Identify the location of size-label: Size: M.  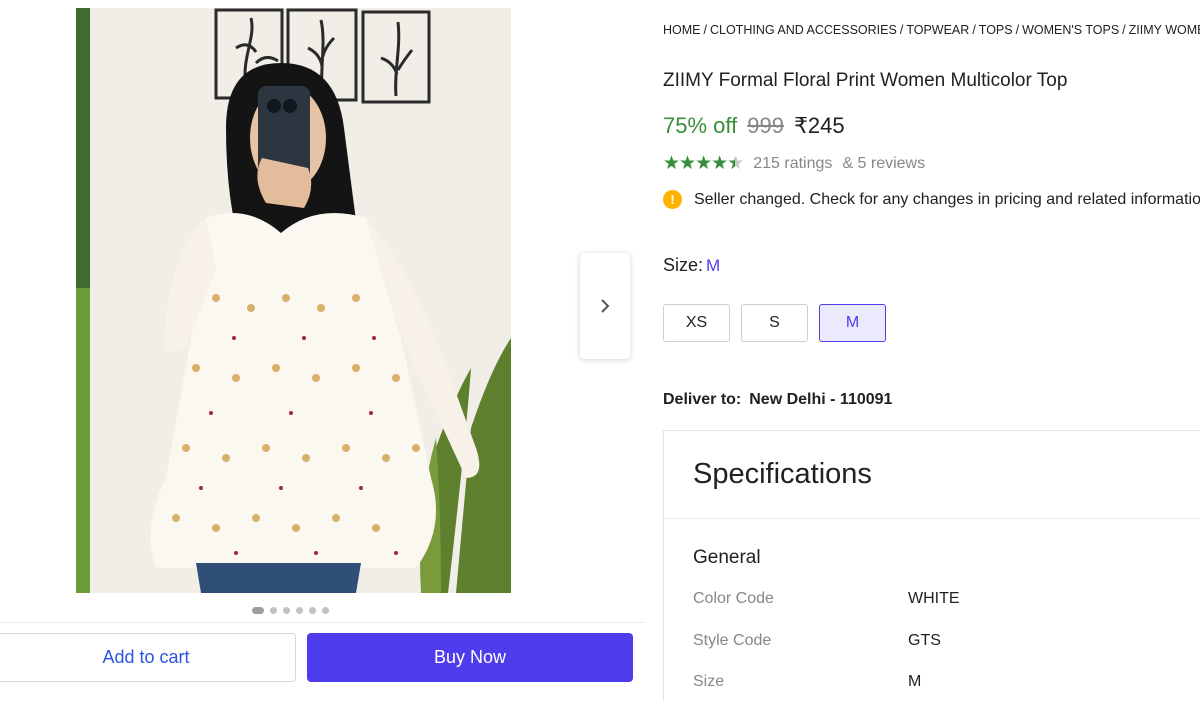
(691, 265).